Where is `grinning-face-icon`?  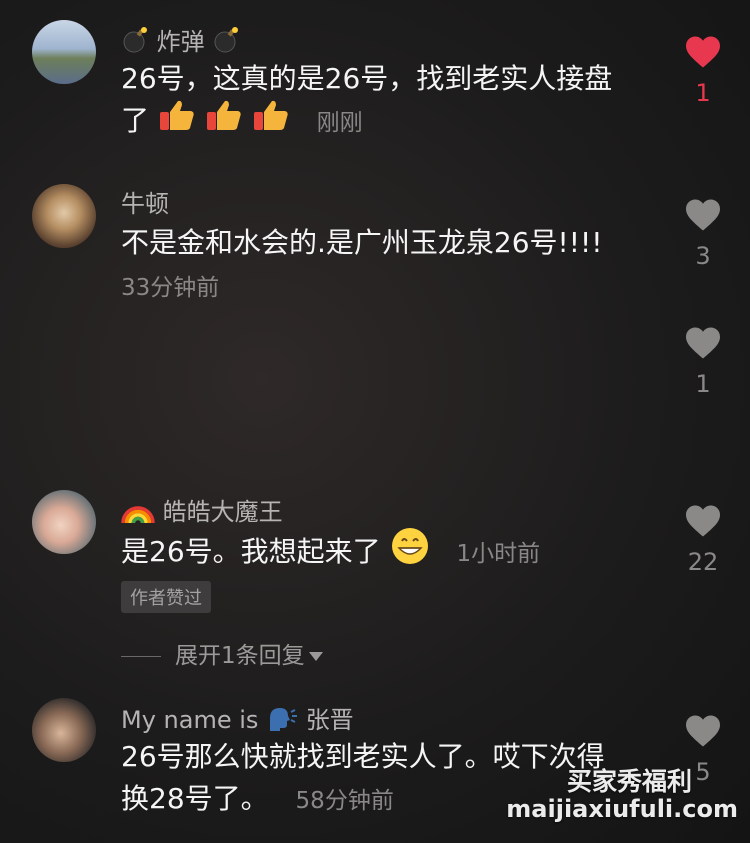
grinning-face-icon is located at coordinates (410, 553).